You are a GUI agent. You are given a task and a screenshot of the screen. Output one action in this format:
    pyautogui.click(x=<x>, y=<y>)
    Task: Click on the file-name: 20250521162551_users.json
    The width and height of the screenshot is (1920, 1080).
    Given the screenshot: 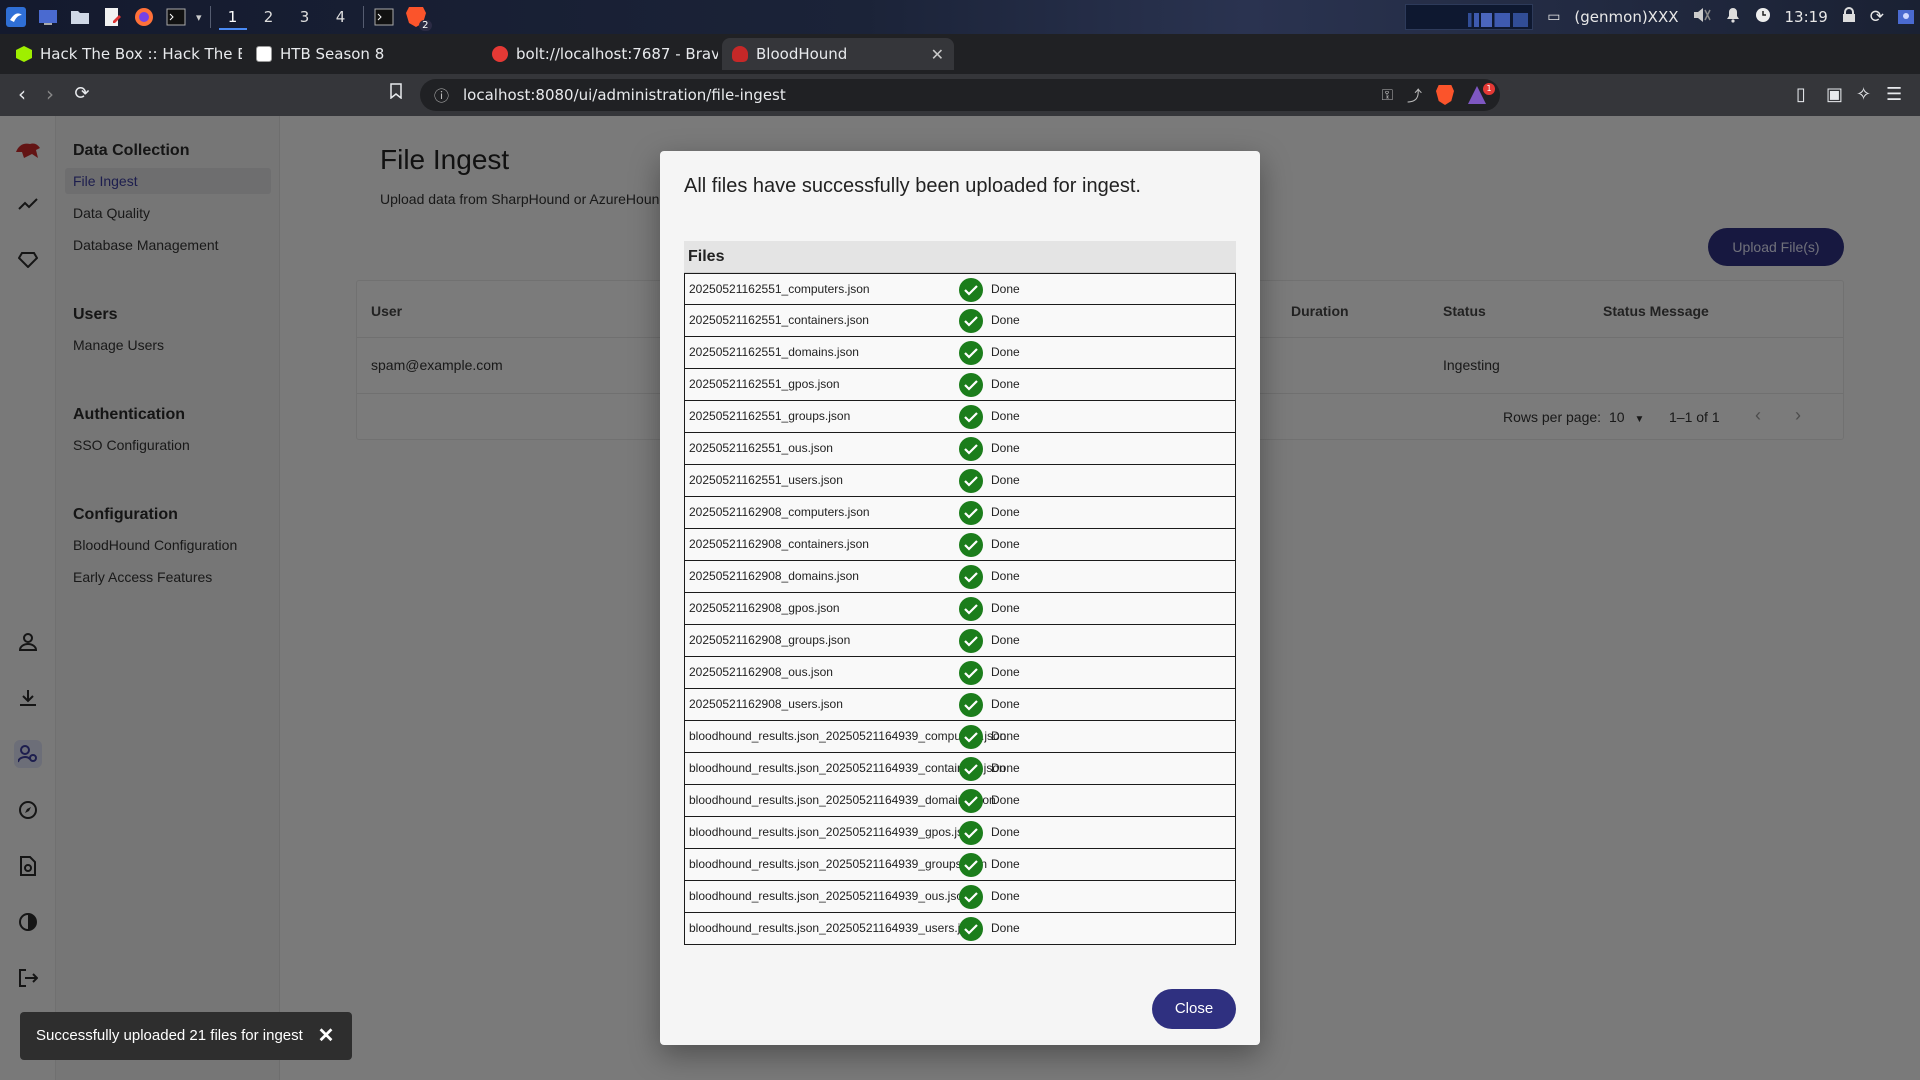 What is the action you would take?
    pyautogui.click(x=766, y=480)
    